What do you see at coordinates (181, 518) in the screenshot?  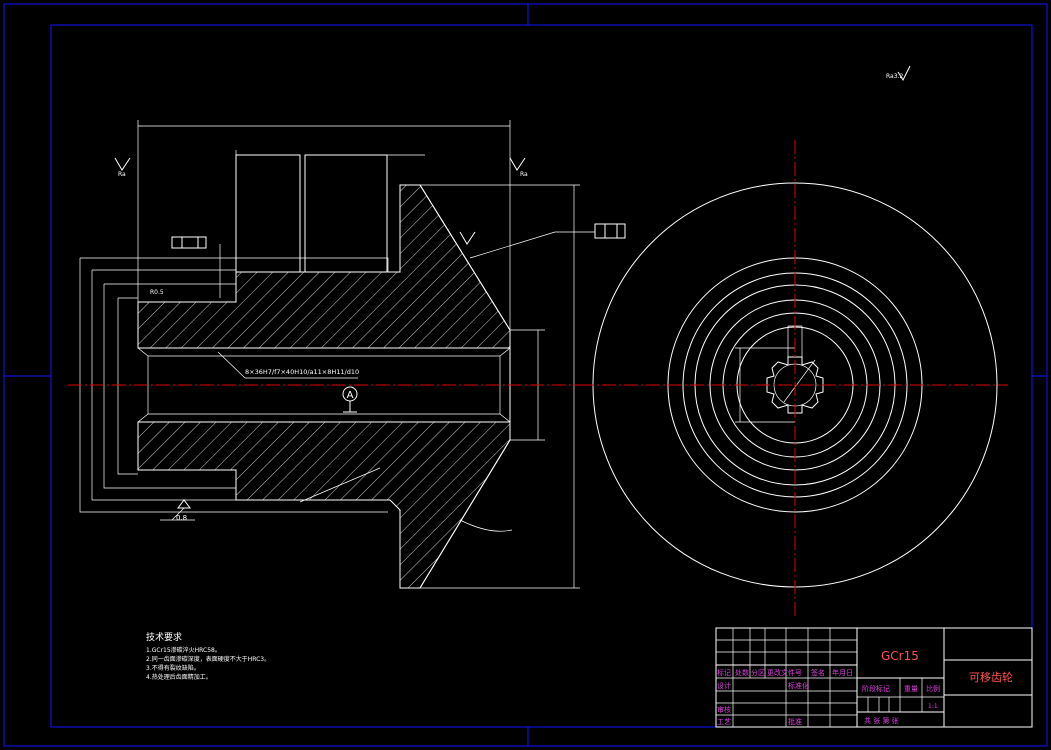 I see `datum-bottom-value: 0.8` at bounding box center [181, 518].